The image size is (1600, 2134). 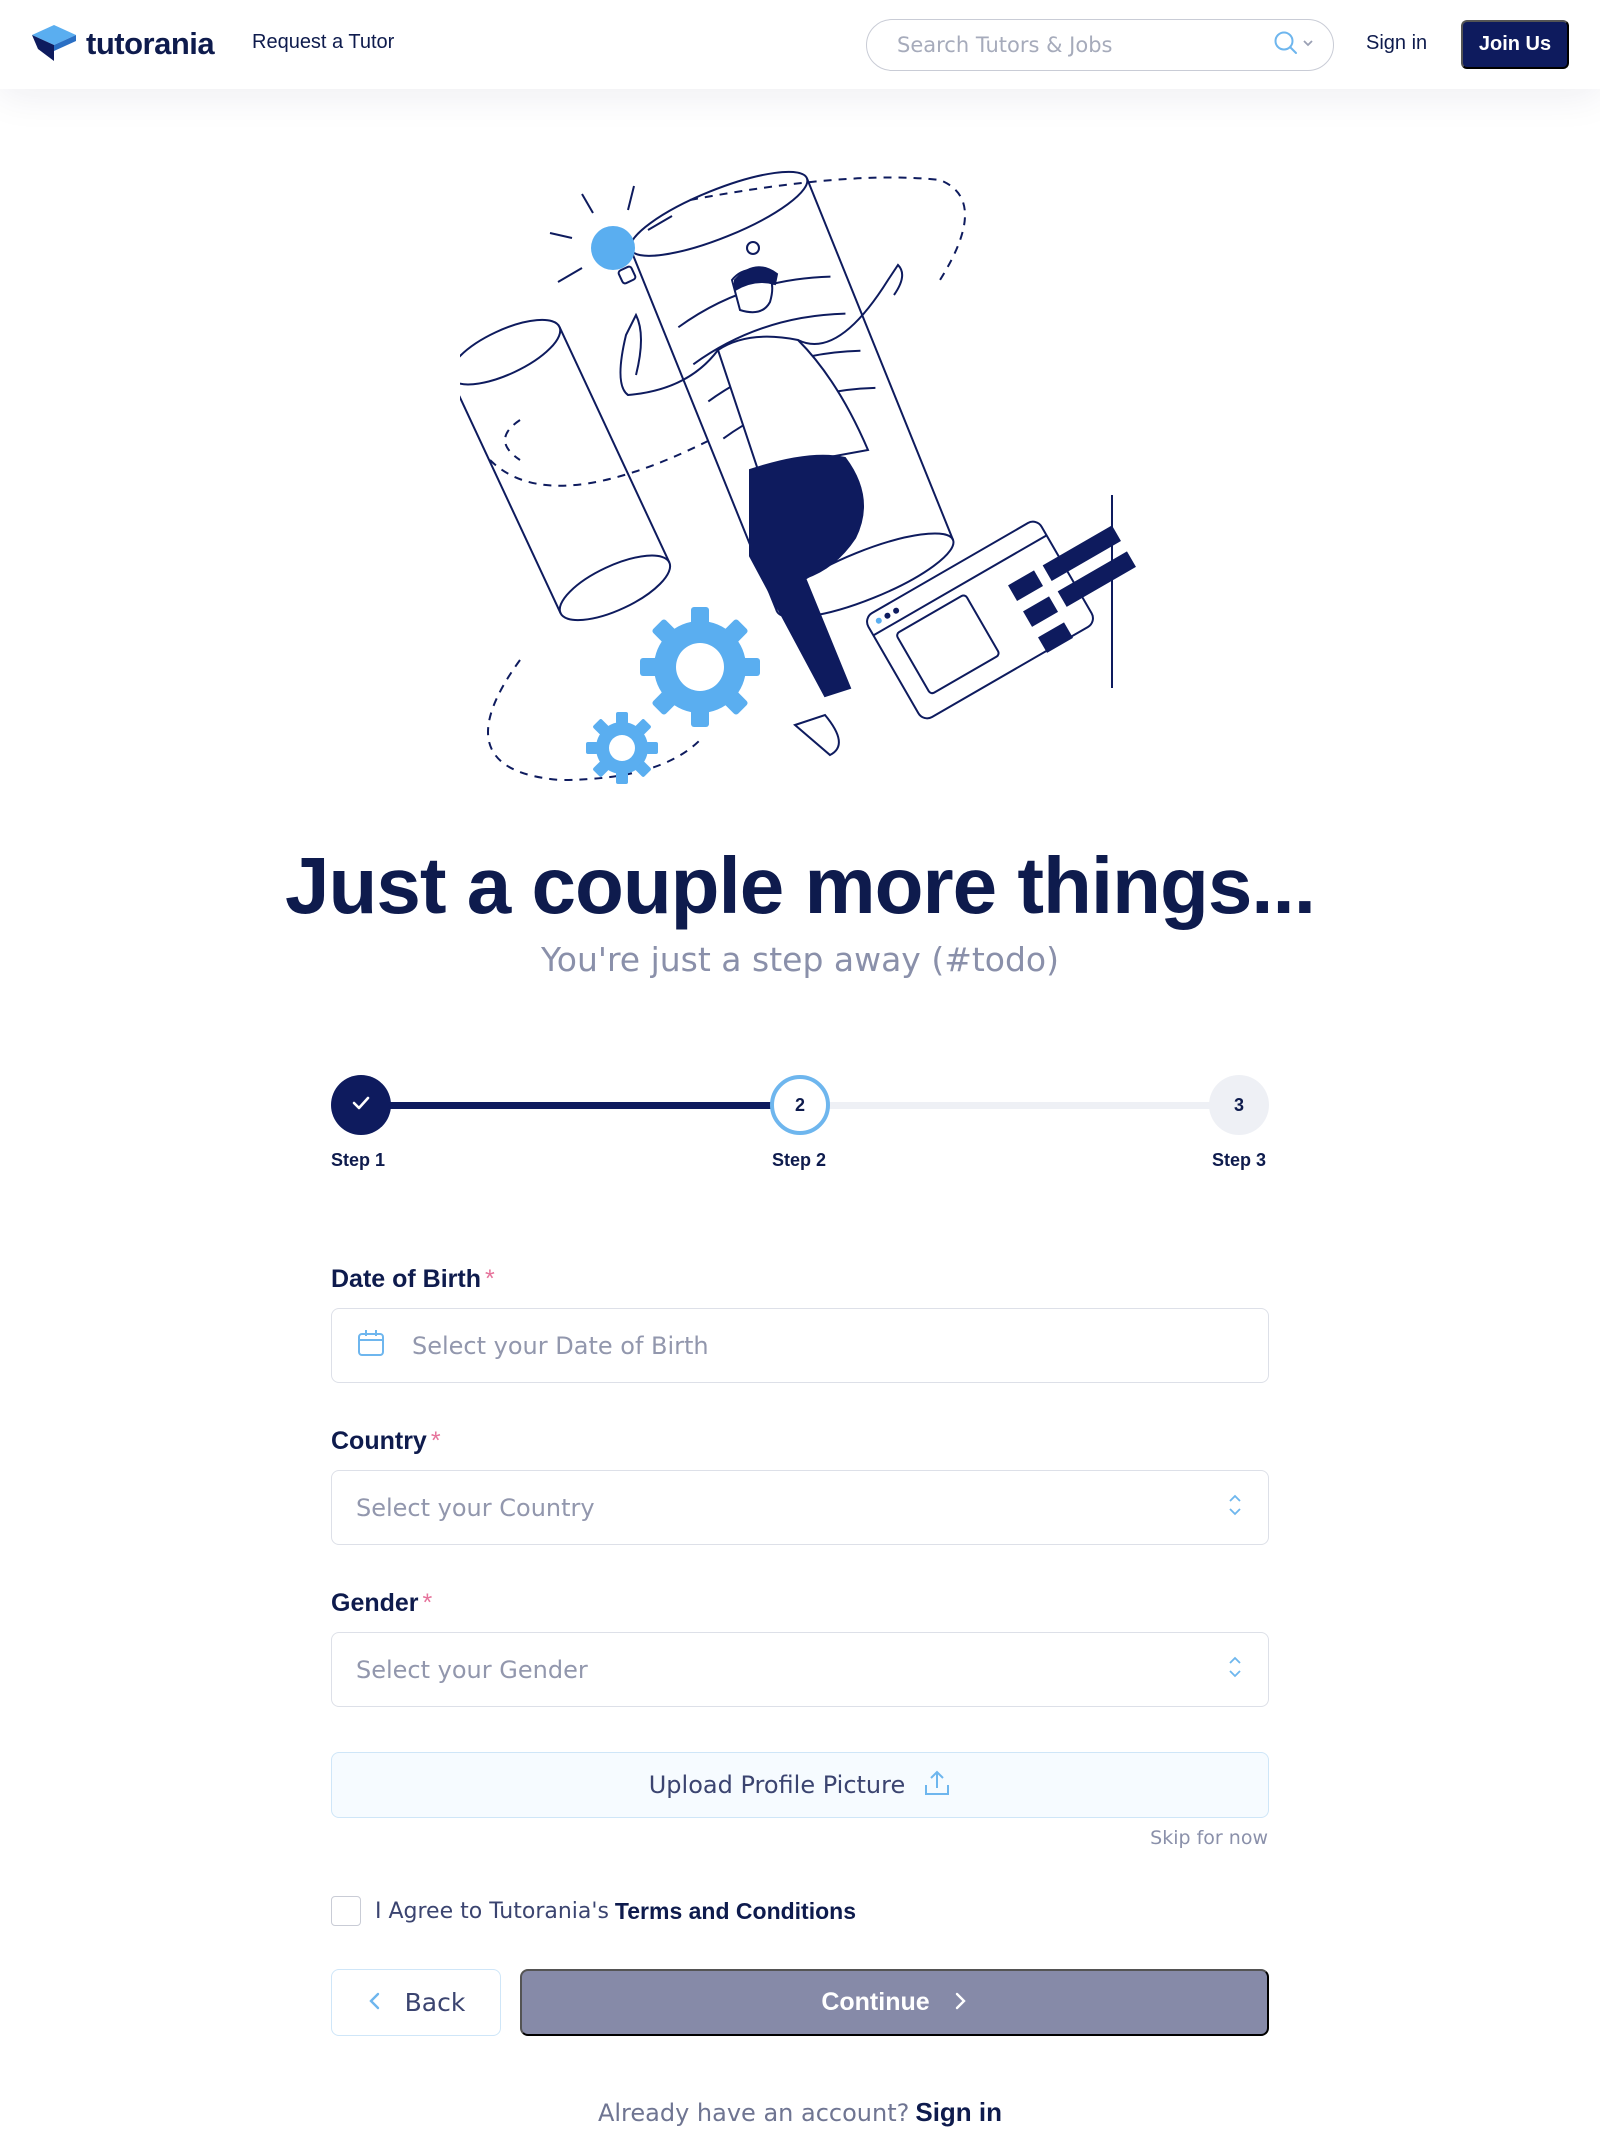 What do you see at coordinates (379, 1441) in the screenshot?
I see `country-label-text: Country` at bounding box center [379, 1441].